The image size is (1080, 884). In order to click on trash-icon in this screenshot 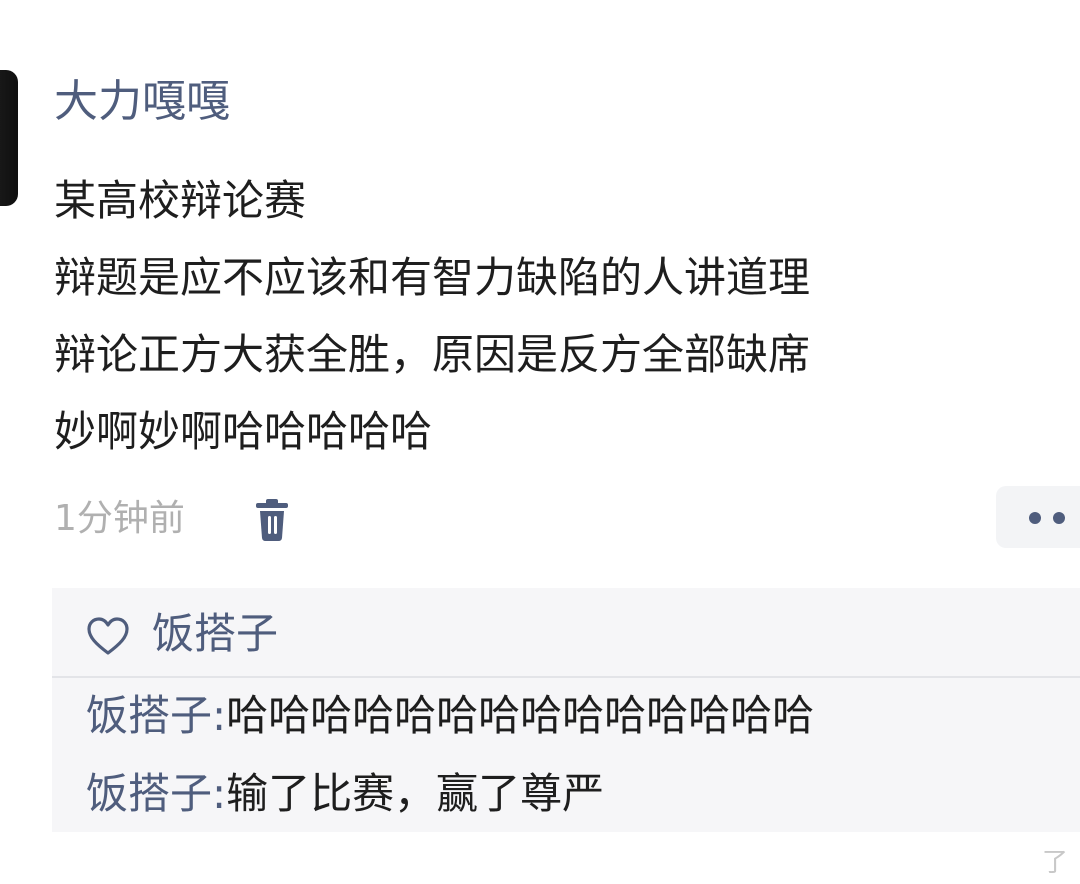, I will do `click(272, 520)`.